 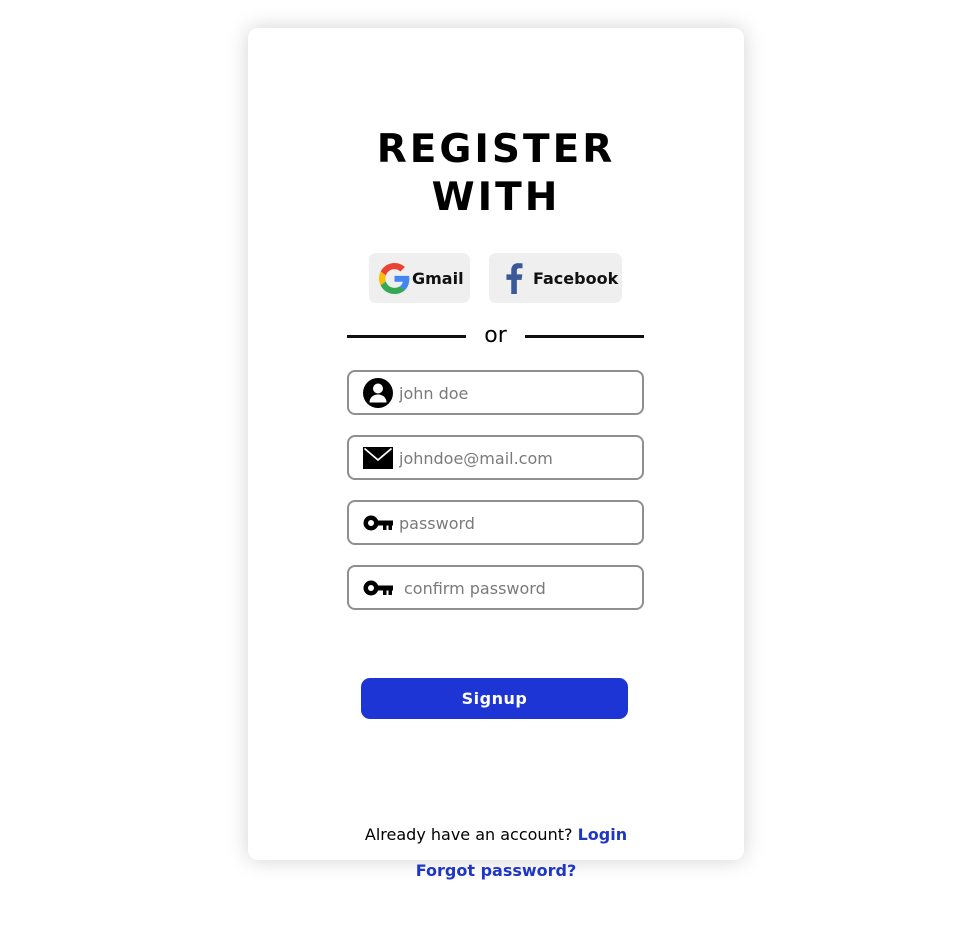 I want to click on forgot-password-link: Forgot password?, so click(x=496, y=870).